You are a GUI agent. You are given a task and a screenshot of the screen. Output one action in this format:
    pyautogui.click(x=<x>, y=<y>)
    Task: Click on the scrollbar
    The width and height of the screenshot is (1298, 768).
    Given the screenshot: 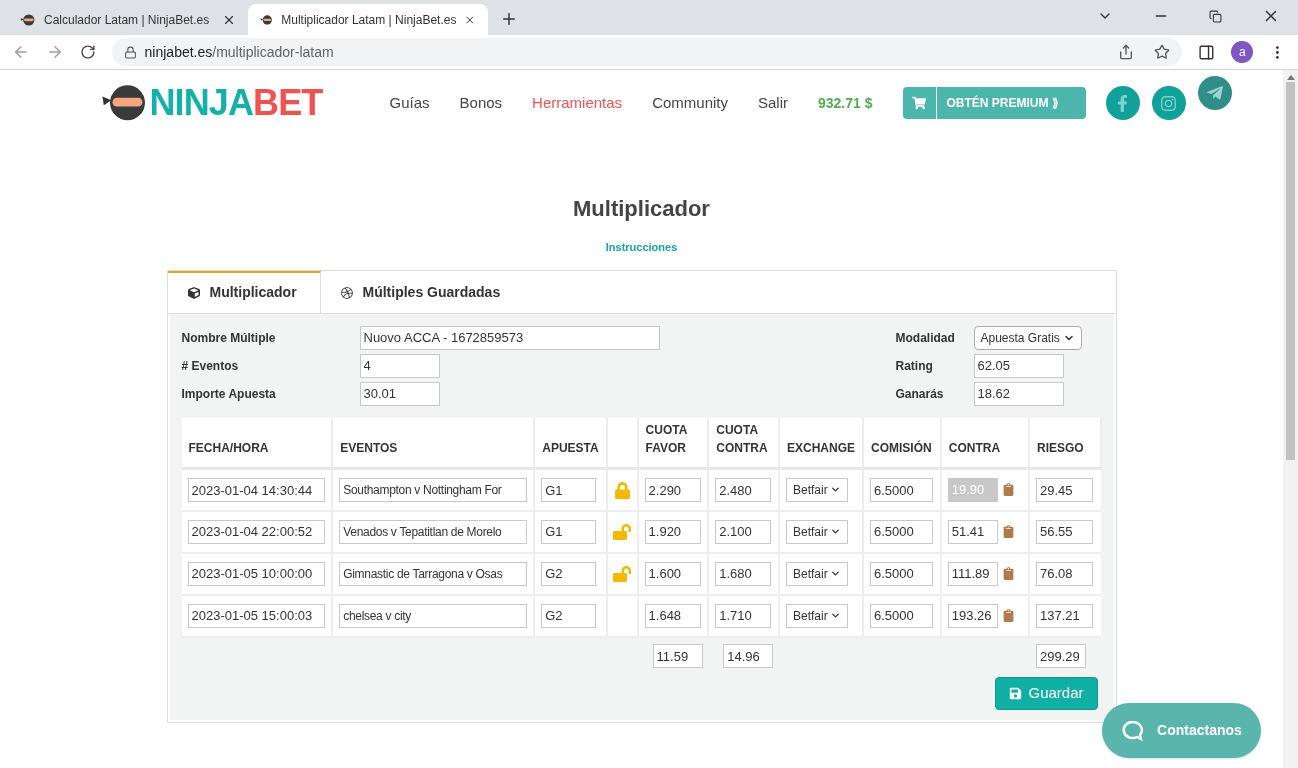 What is the action you would take?
    pyautogui.click(x=1290, y=419)
    